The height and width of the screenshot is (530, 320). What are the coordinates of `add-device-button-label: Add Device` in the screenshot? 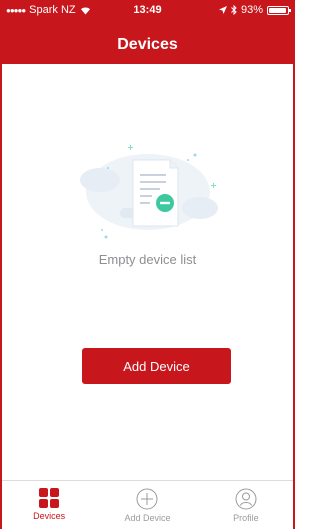 It's located at (156, 366).